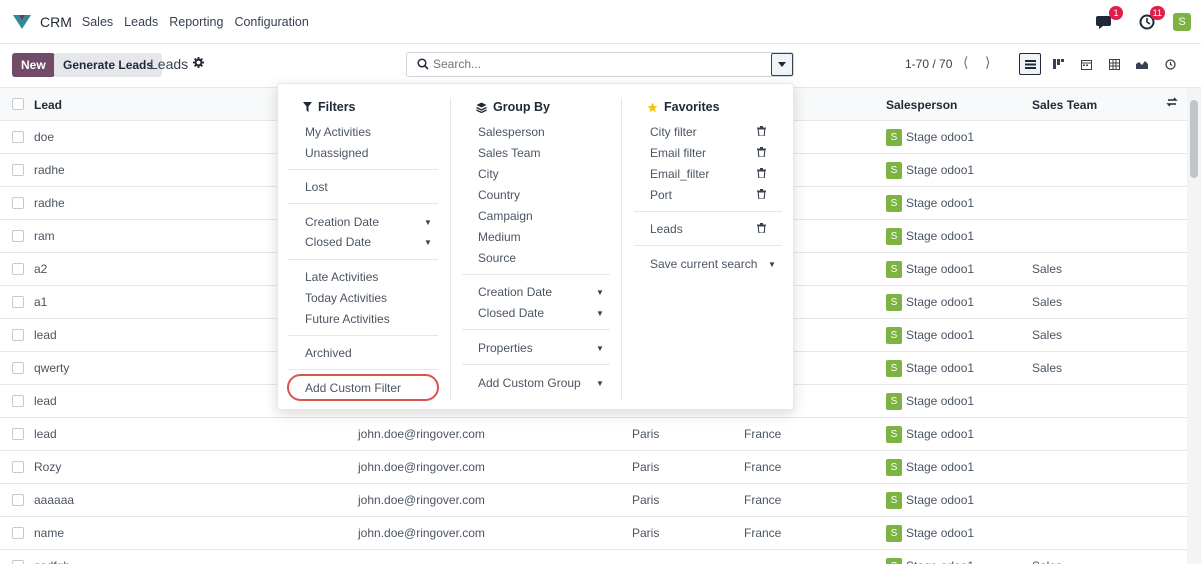 Image resolution: width=1201 pixels, height=564 pixels. I want to click on table-icon, so click(1114, 64).